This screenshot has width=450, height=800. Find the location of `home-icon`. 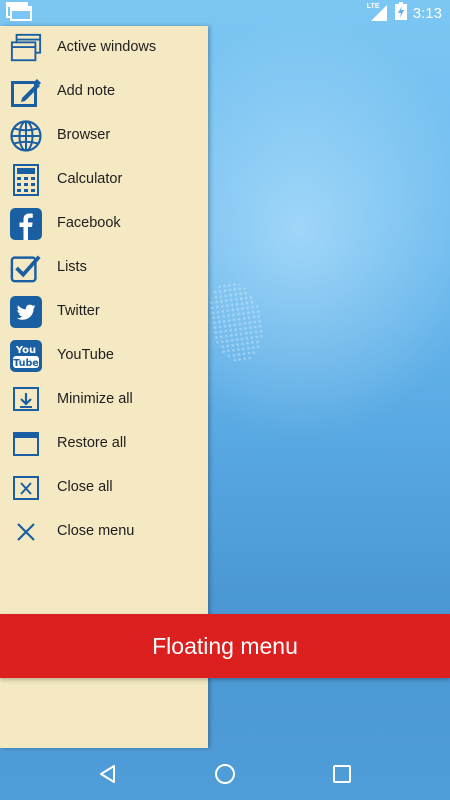

home-icon is located at coordinates (225, 774).